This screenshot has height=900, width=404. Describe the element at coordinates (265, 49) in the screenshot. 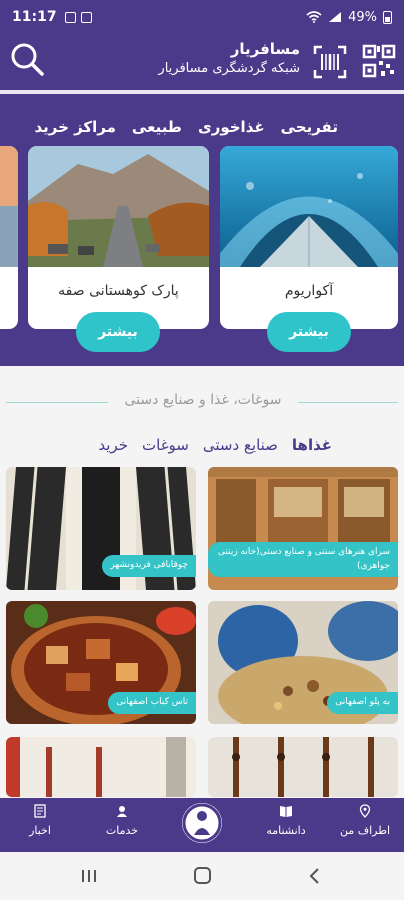

I see `app-title: مسافریار` at that location.